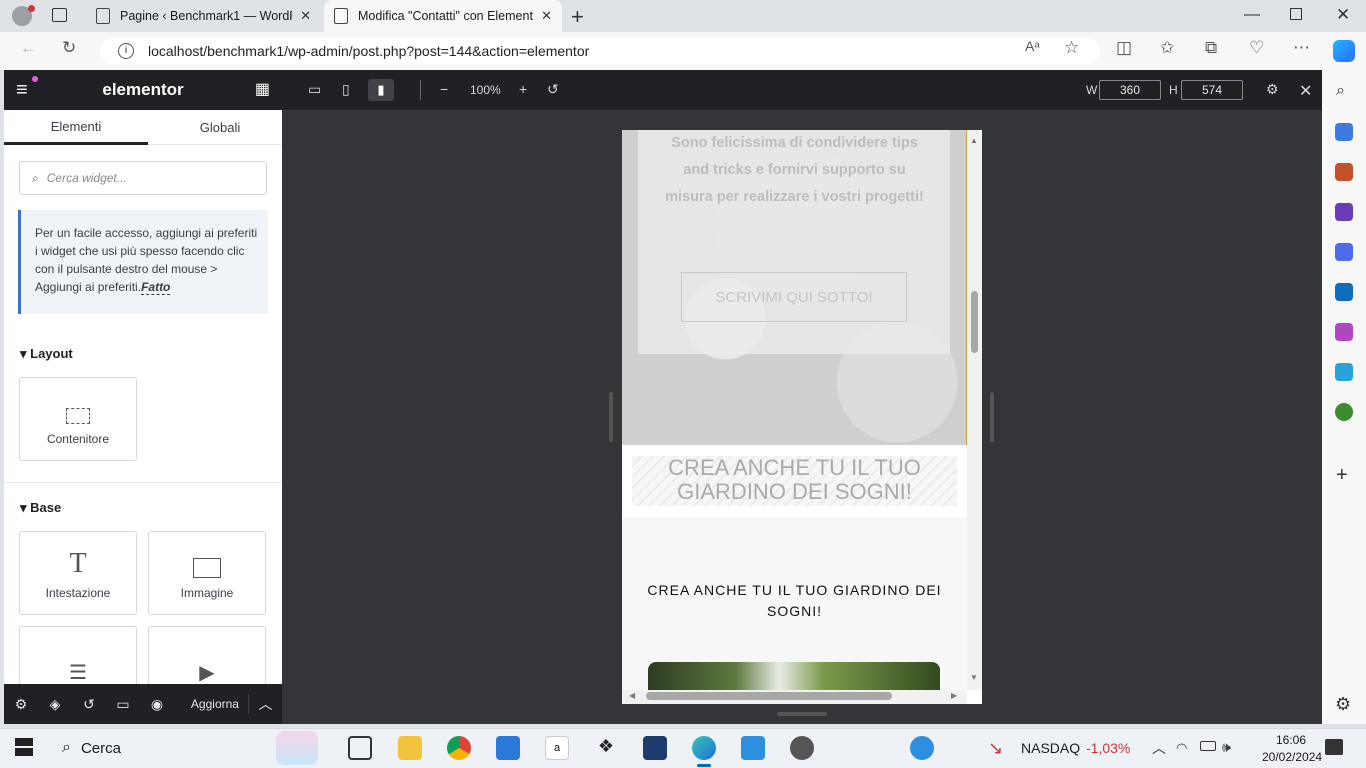 Image resolution: width=1366 pixels, height=768 pixels. Describe the element at coordinates (262, 90) in the screenshot. I see `widgets-grid-icon: ▦` at that location.